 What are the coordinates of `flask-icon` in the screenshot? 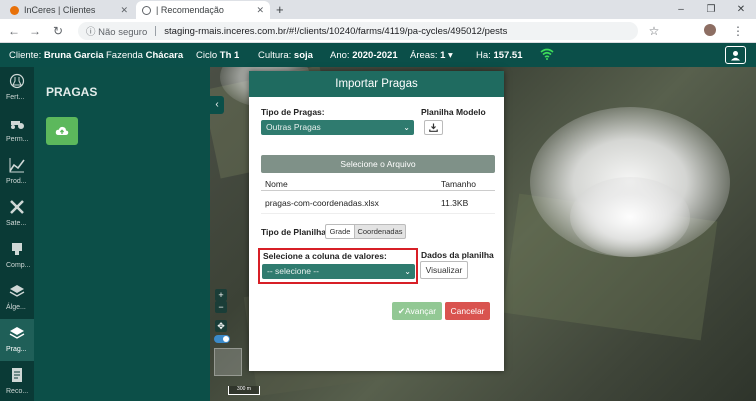 It's located at (17, 81).